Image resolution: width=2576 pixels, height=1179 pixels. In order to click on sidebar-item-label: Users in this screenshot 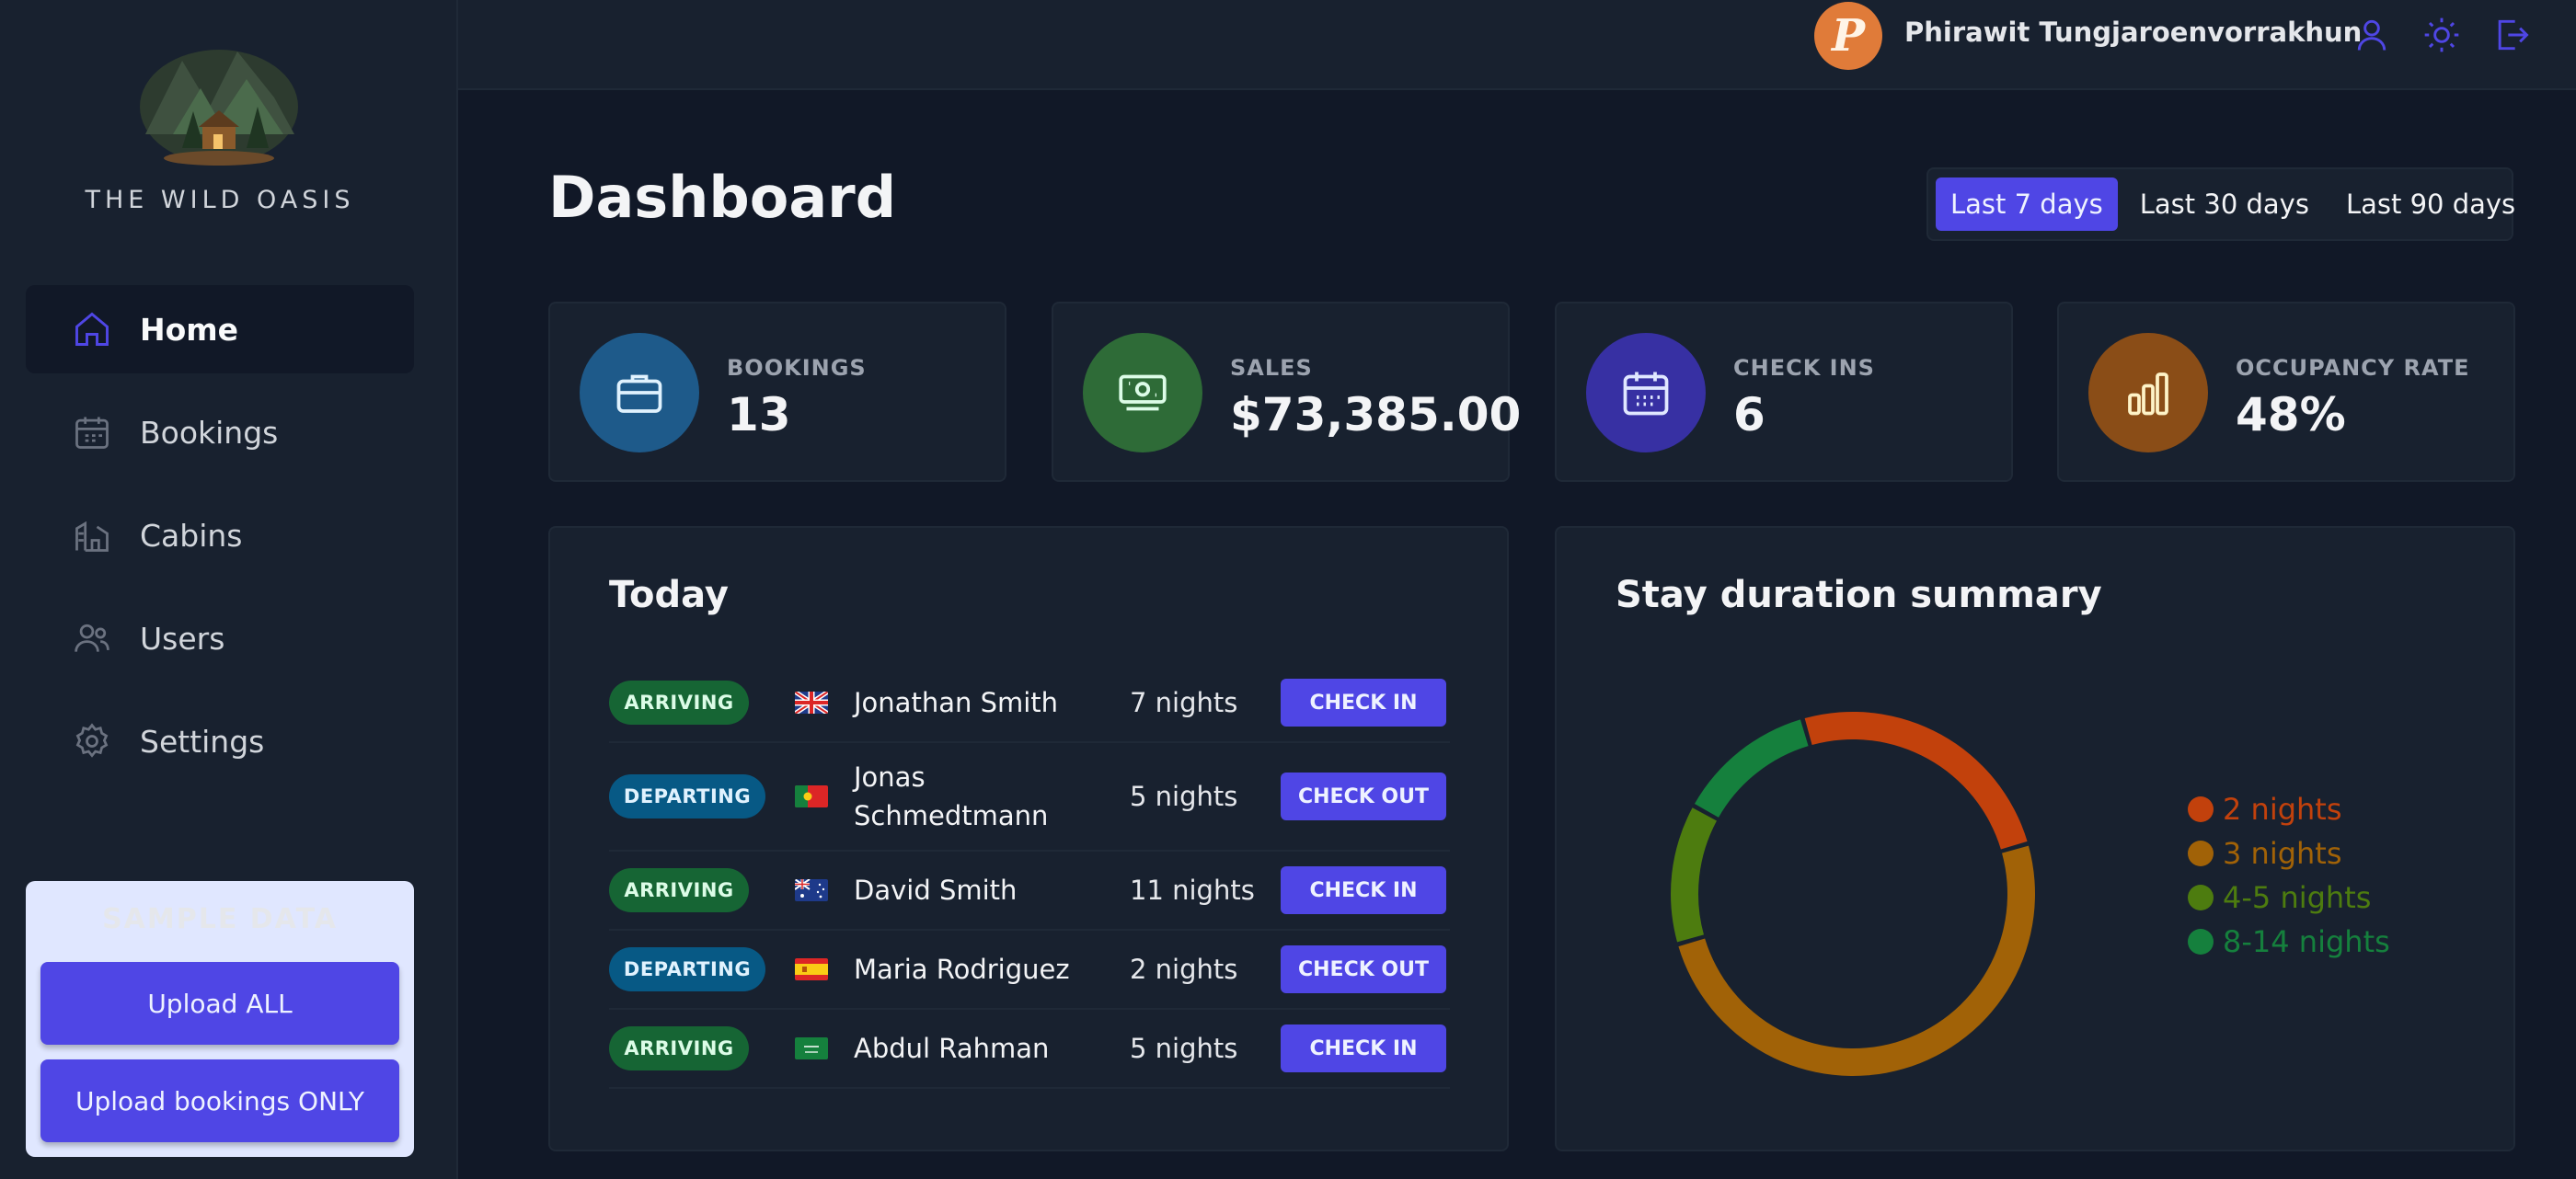, I will do `click(182, 639)`.